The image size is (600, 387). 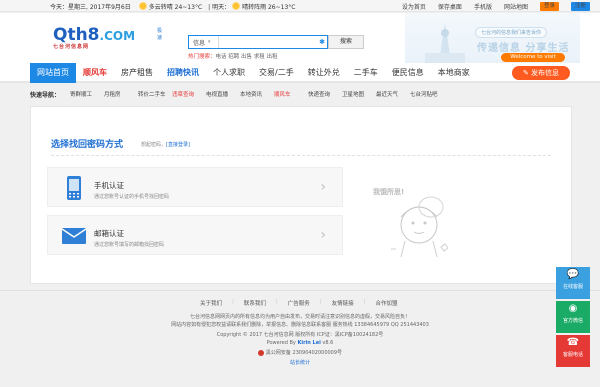 I want to click on banner-slogan: 传递信息 分享生活, so click(x=523, y=48).